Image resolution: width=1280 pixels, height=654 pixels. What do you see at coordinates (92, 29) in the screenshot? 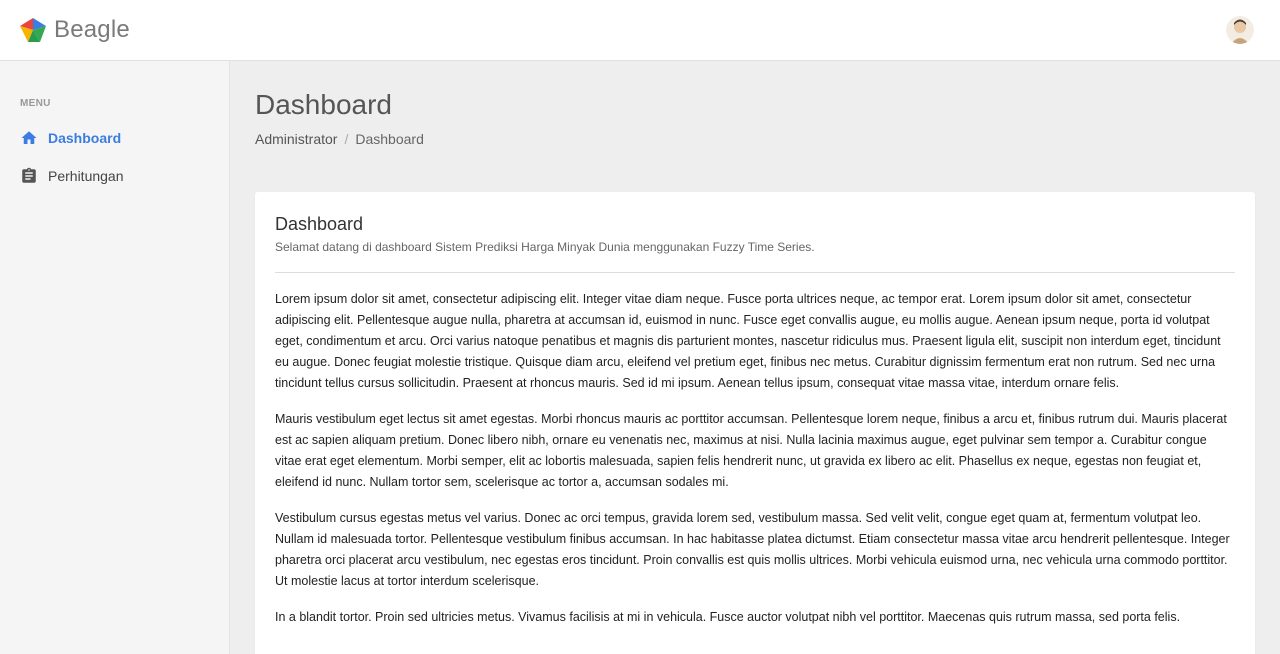
I see `brand-name: Beagle` at bounding box center [92, 29].